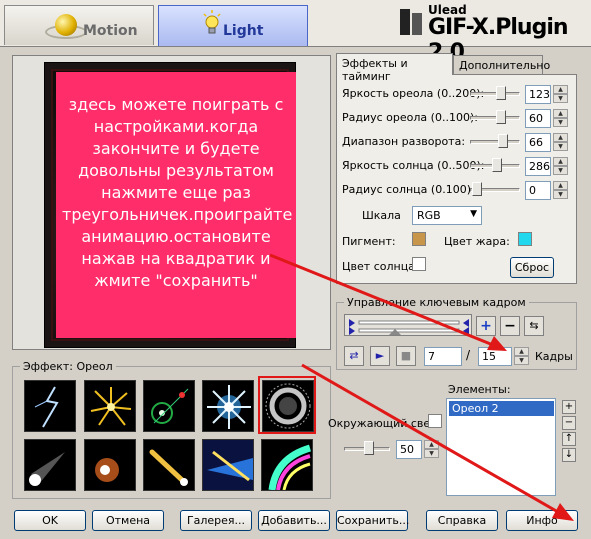  I want to click on blue-star-icon, so click(229, 407).